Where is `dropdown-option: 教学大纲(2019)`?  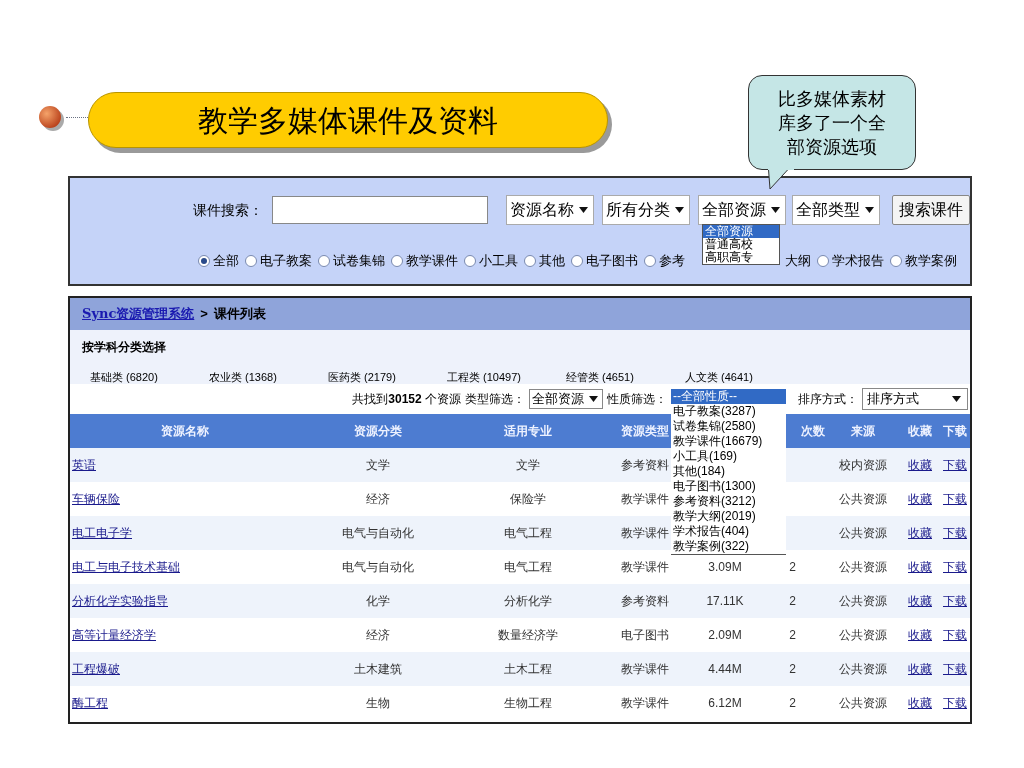 dropdown-option: 教学大纲(2019) is located at coordinates (728, 516).